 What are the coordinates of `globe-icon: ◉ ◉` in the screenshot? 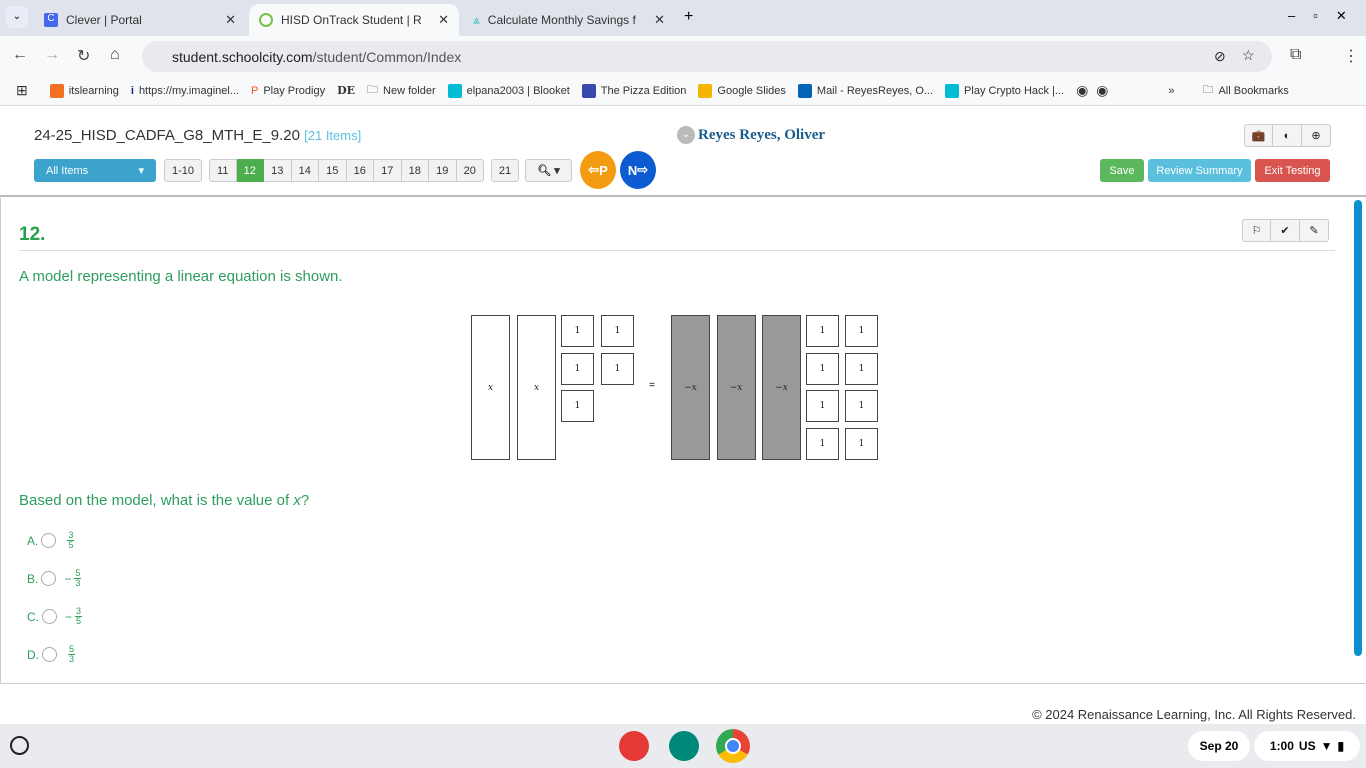 It's located at (1092, 90).